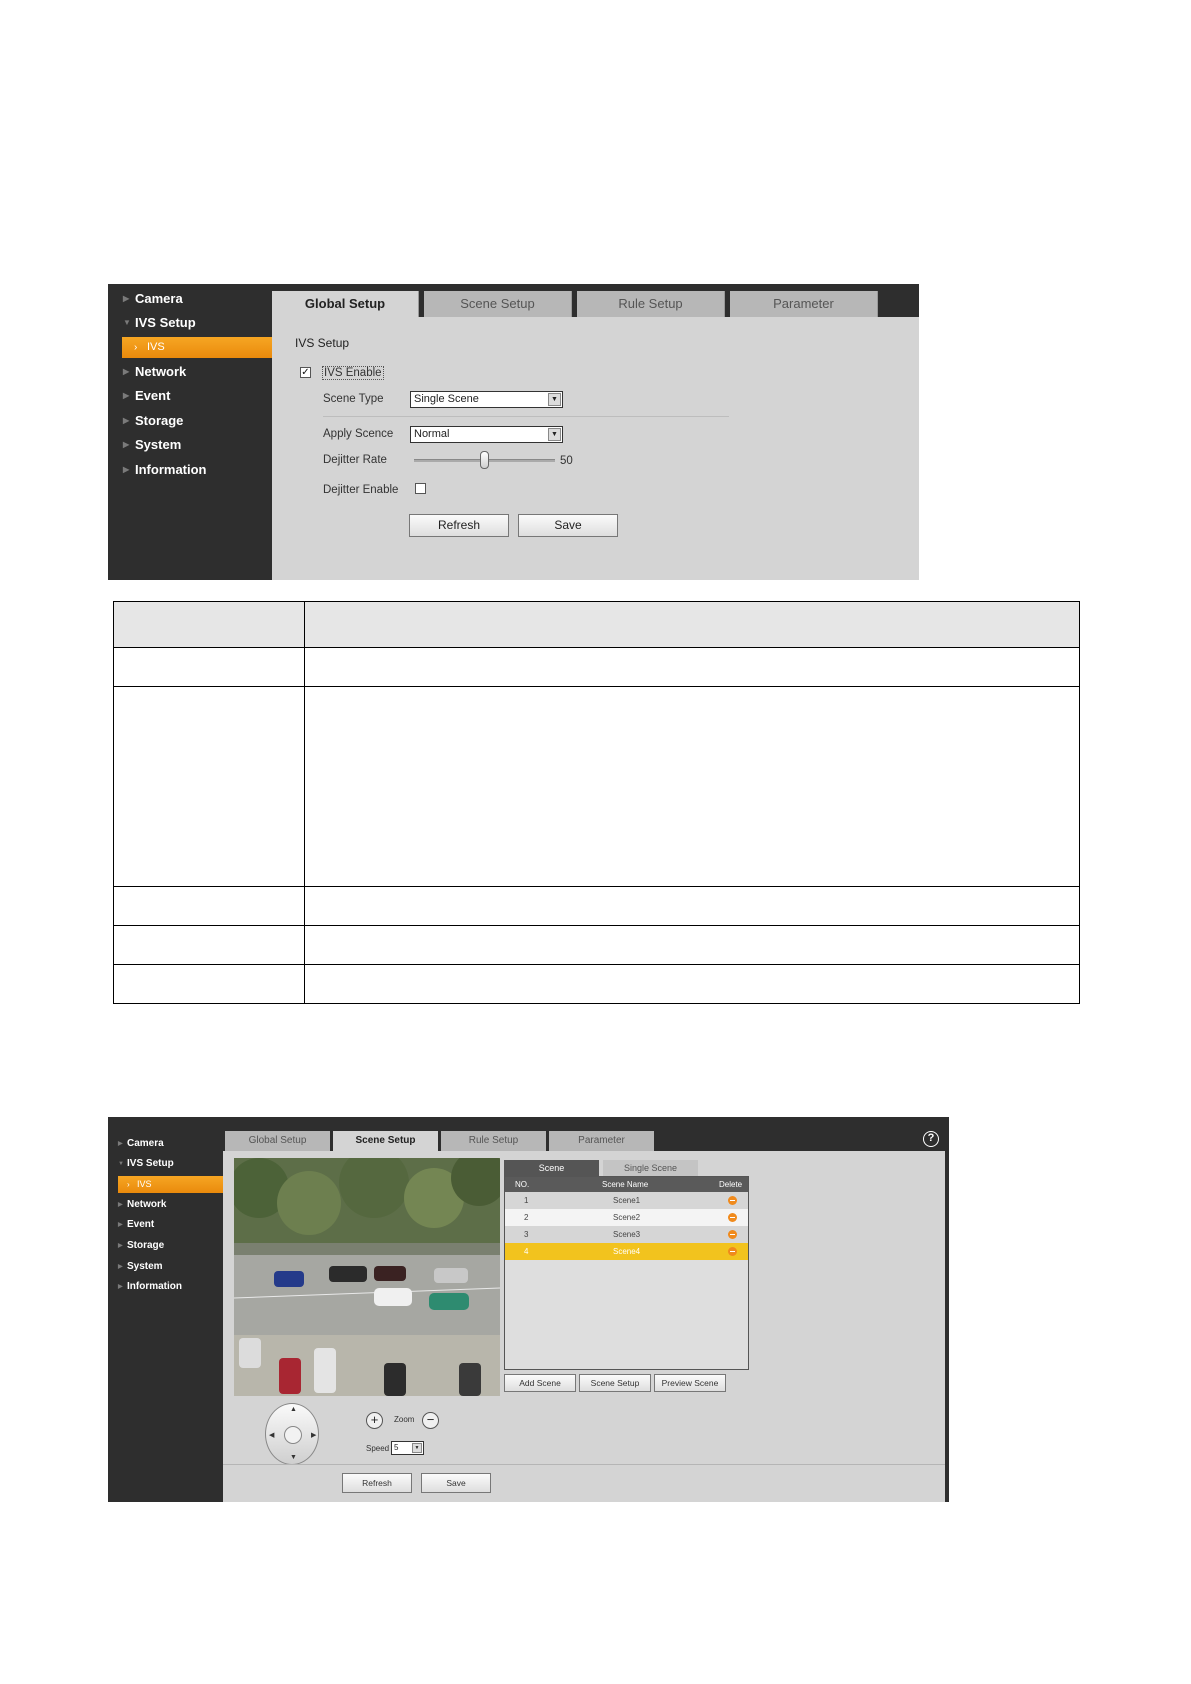 The height and width of the screenshot is (1684, 1191). Describe the element at coordinates (615, 1383) in the screenshot. I see `scene-setup-button: Scene Setup` at that location.